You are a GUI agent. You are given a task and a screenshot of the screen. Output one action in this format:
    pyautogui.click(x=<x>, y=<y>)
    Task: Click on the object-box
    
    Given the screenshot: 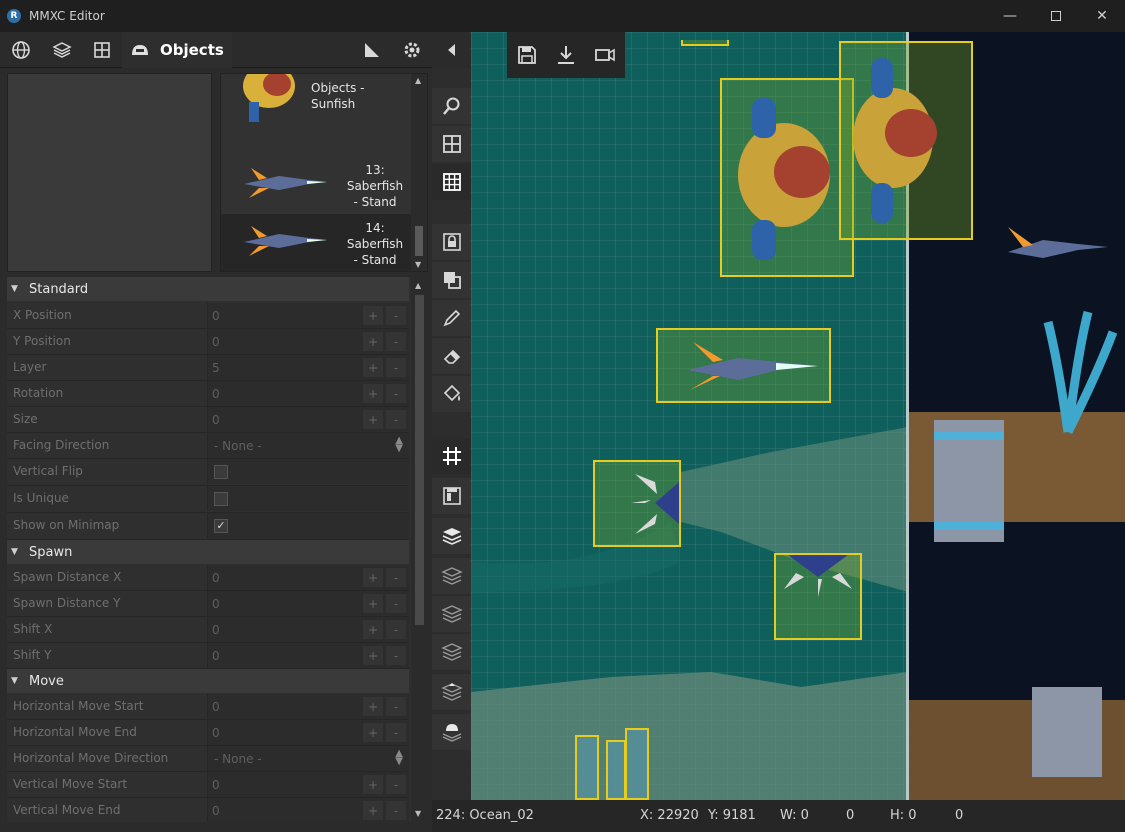 What is the action you would take?
    pyautogui.click(x=705, y=43)
    